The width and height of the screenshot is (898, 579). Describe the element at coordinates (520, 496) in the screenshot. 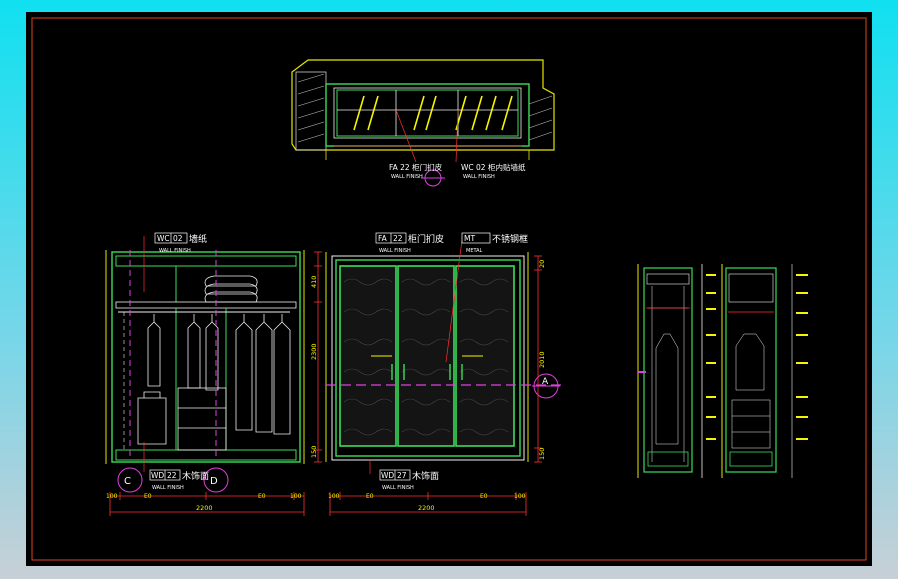

I see `center-dim-b4: 100` at that location.